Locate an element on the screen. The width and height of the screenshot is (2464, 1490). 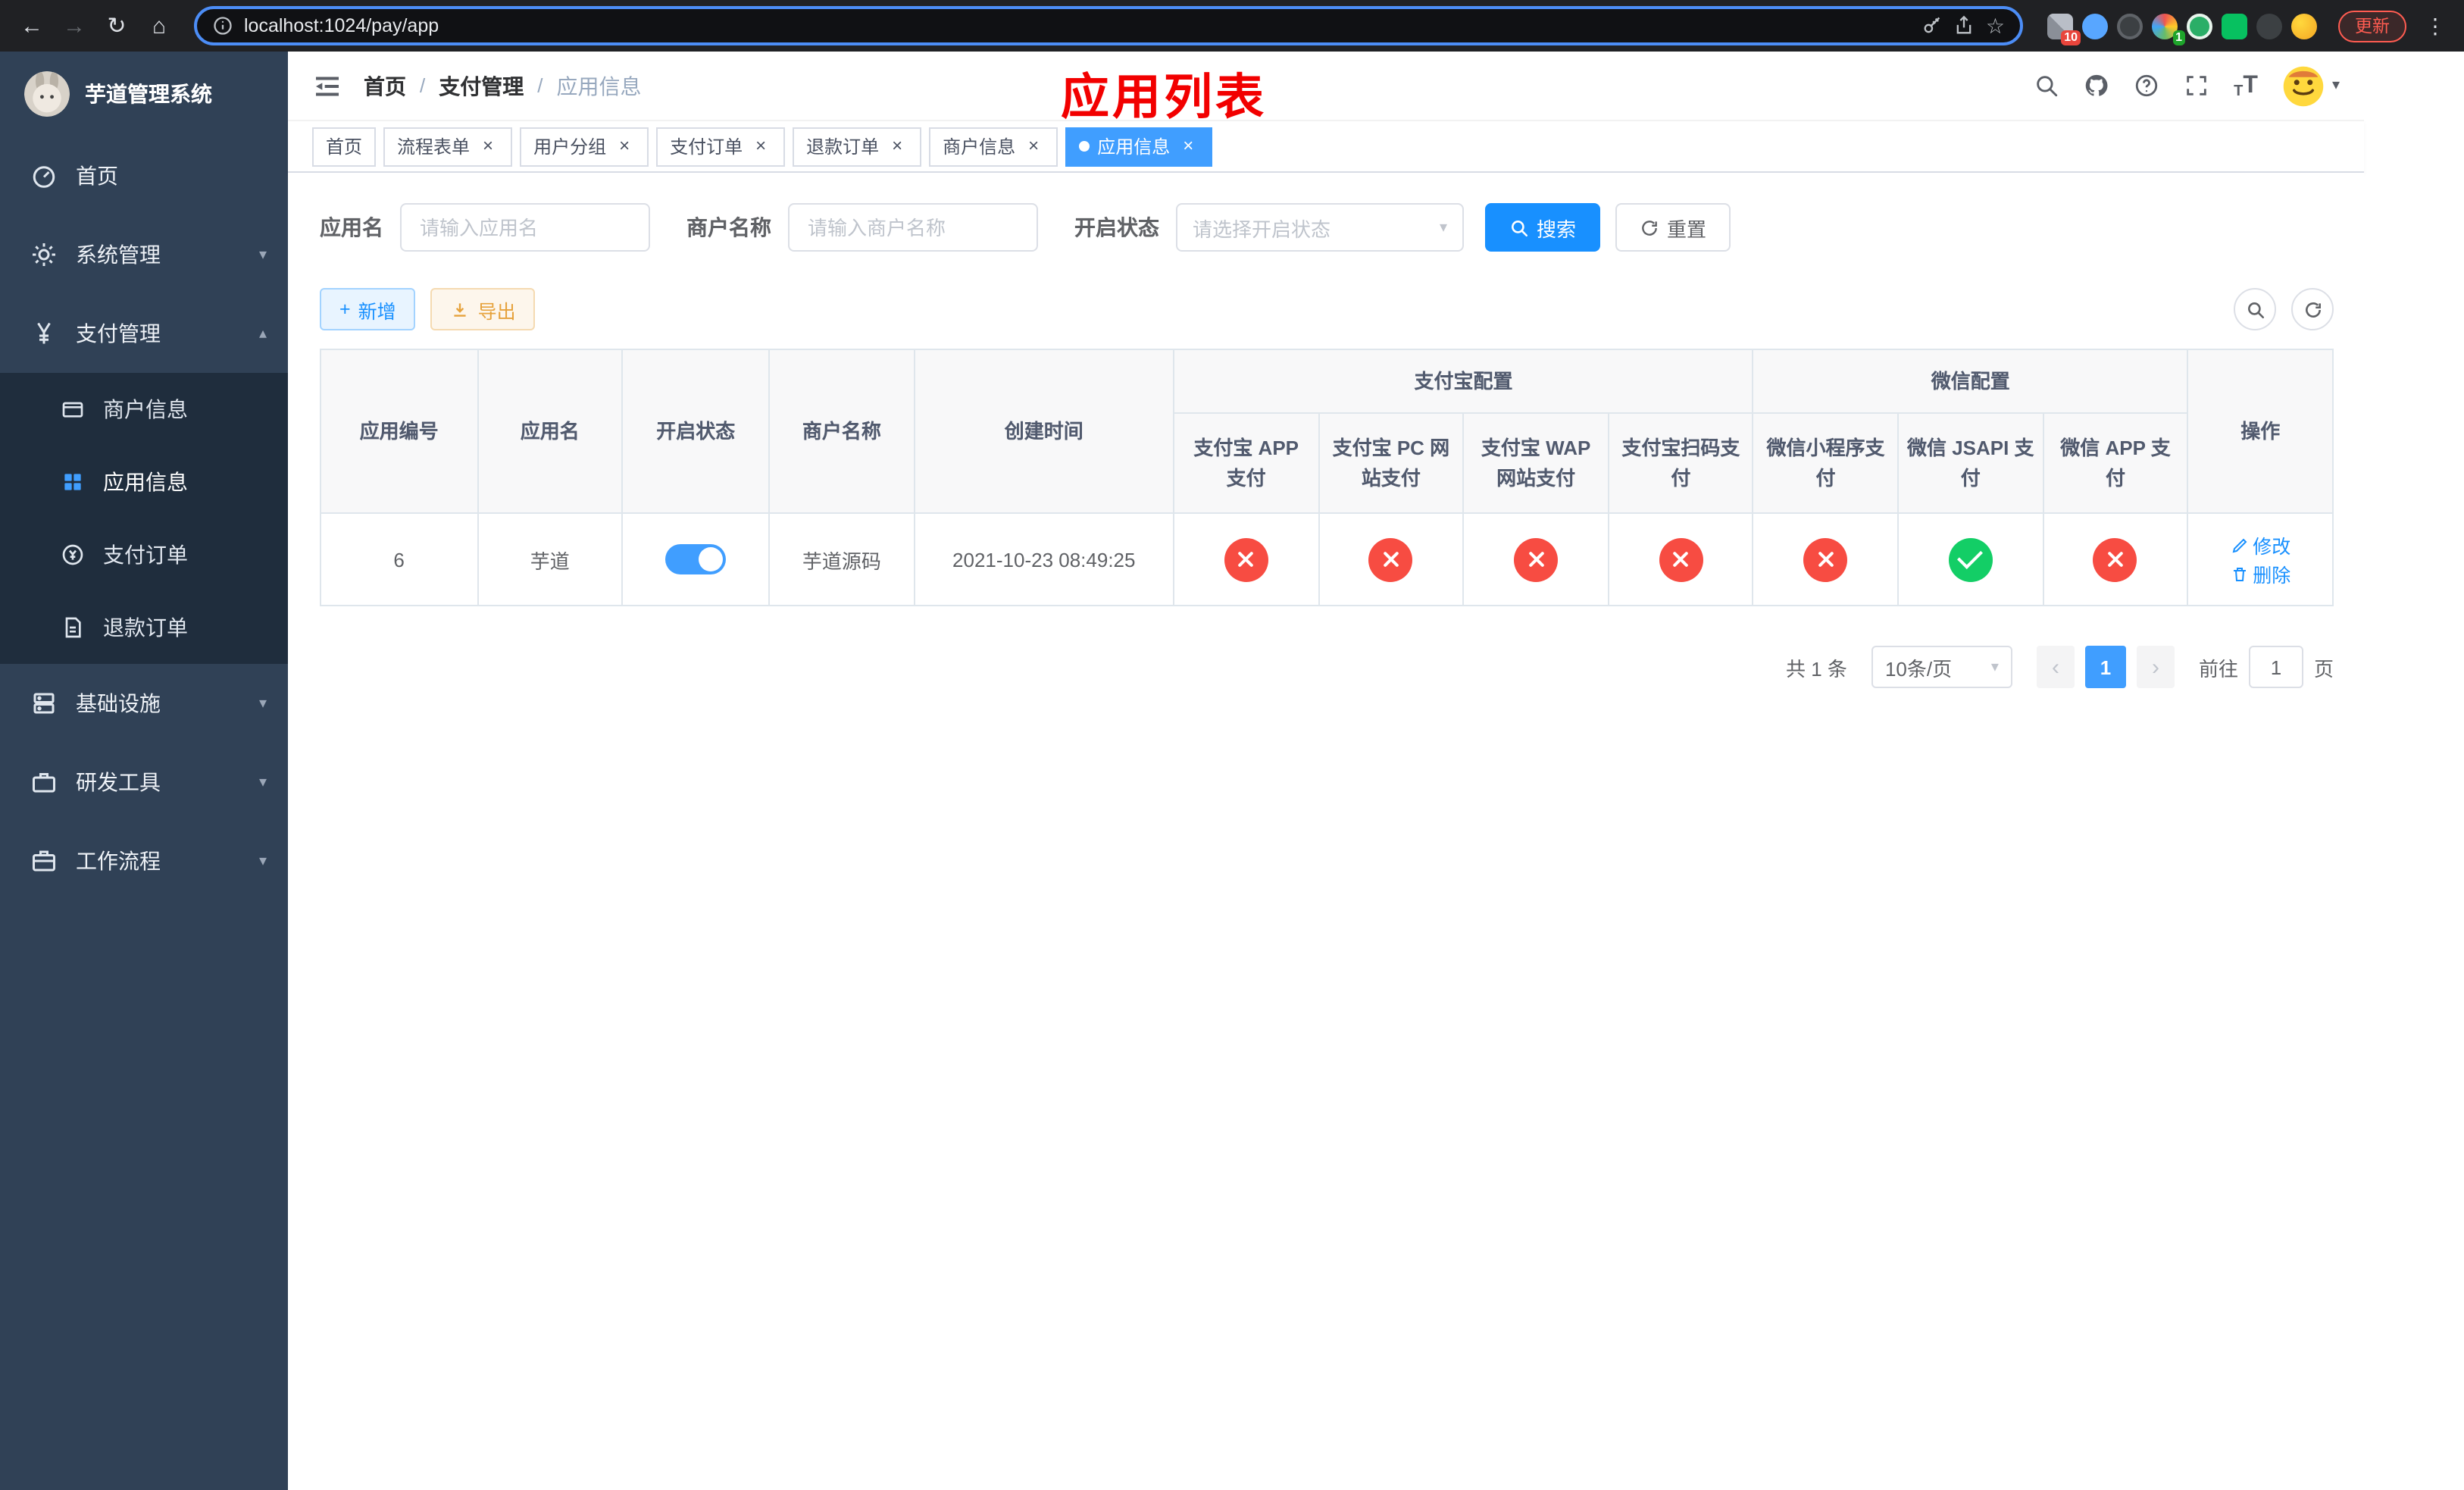
blue-drop-extension-icon is located at coordinates (2095, 26).